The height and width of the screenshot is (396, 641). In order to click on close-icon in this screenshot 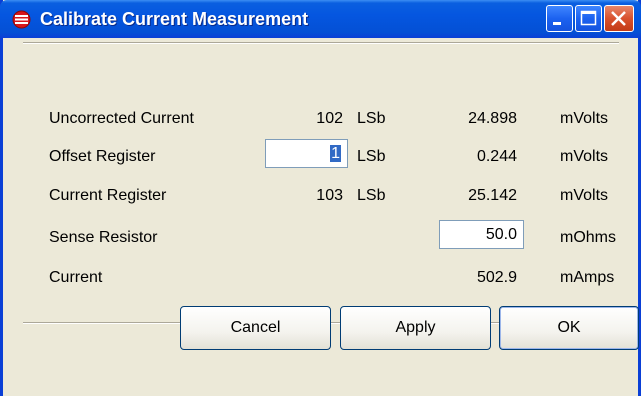, I will do `click(618, 18)`.